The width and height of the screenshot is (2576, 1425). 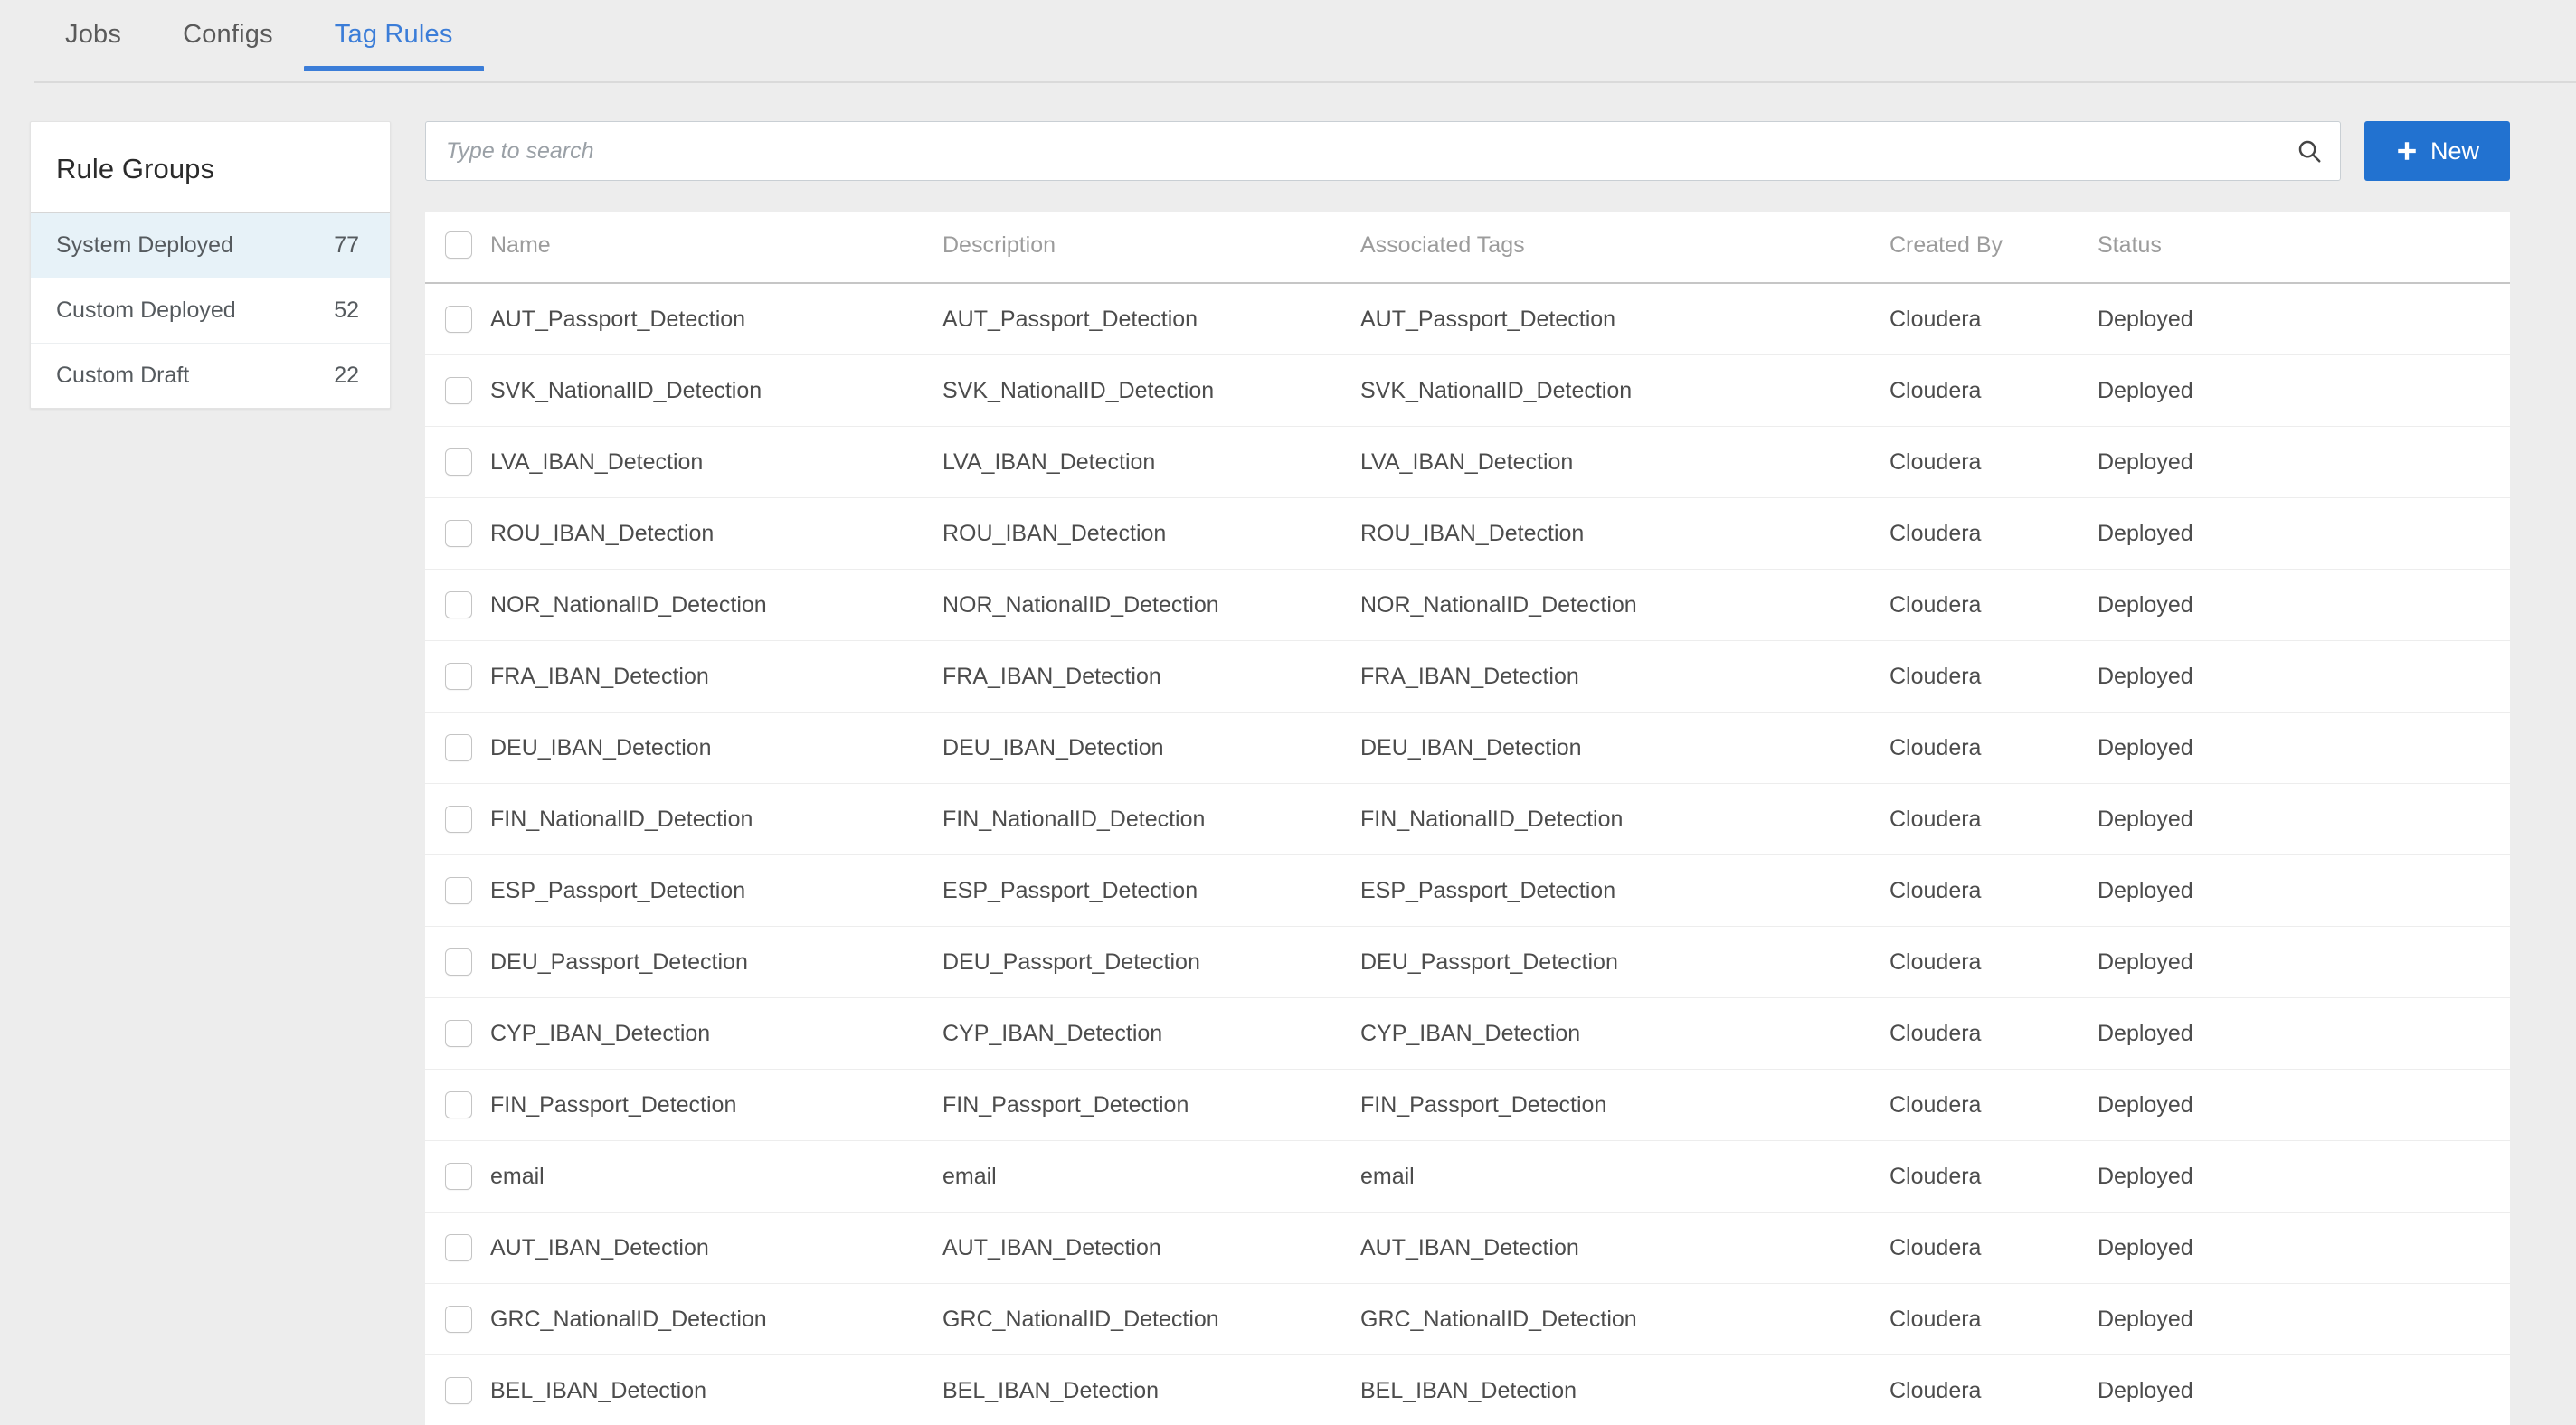 What do you see at coordinates (1151, 1105) in the screenshot?
I see `description-cell: FIN_Passport_Detection` at bounding box center [1151, 1105].